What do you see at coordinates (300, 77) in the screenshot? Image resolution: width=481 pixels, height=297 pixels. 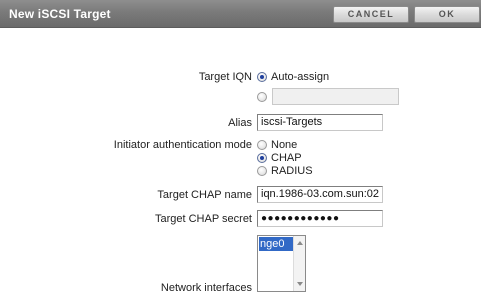 I see `iqn-auto-assign-label: Auto-assign` at bounding box center [300, 77].